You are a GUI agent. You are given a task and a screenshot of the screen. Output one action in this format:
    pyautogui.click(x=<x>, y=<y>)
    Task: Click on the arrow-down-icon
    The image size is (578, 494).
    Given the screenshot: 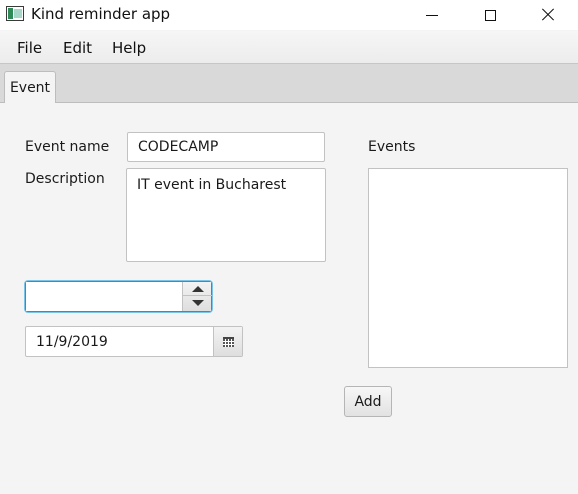 What is the action you would take?
    pyautogui.click(x=197, y=303)
    